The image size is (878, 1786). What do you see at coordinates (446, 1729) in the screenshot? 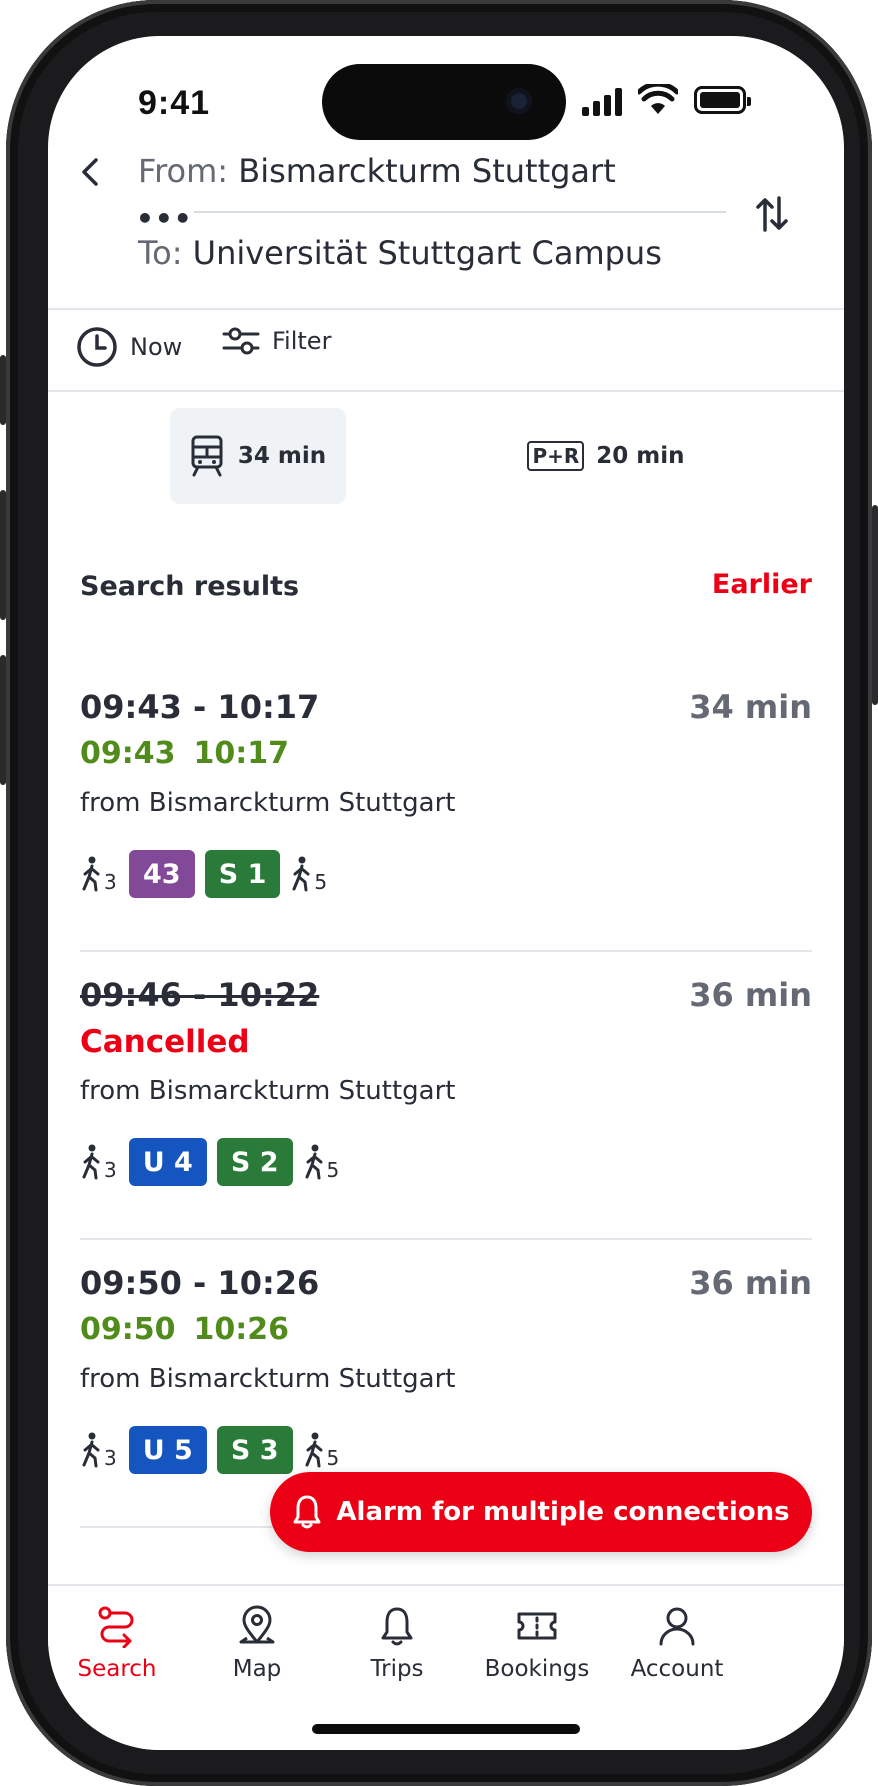
I see `home-indicator` at bounding box center [446, 1729].